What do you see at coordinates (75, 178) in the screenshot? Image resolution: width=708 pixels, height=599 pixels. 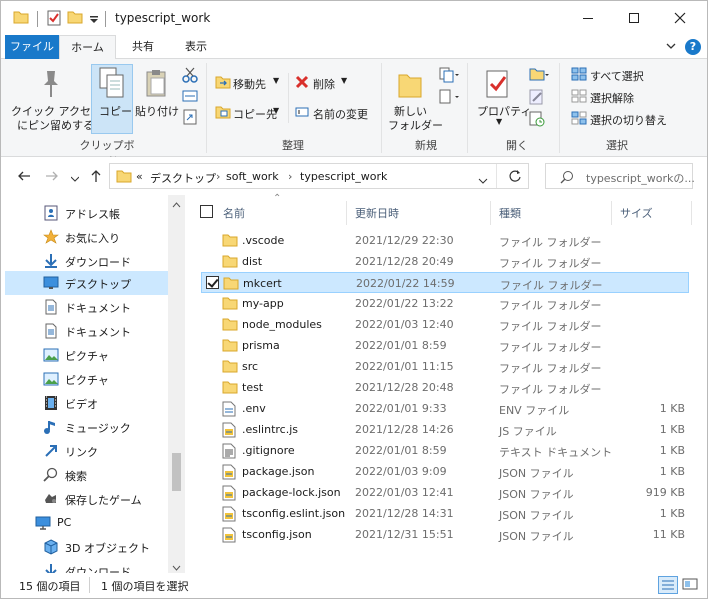 I see `recent-locations-icon` at bounding box center [75, 178].